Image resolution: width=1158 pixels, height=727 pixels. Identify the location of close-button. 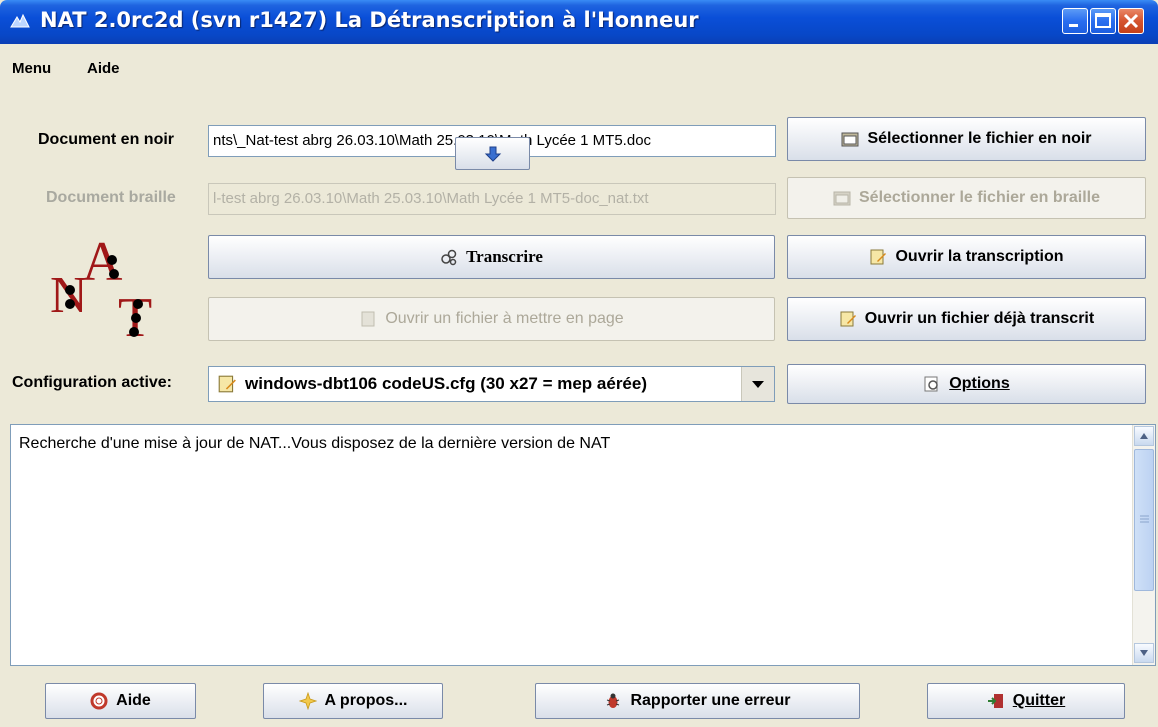
(1131, 21).